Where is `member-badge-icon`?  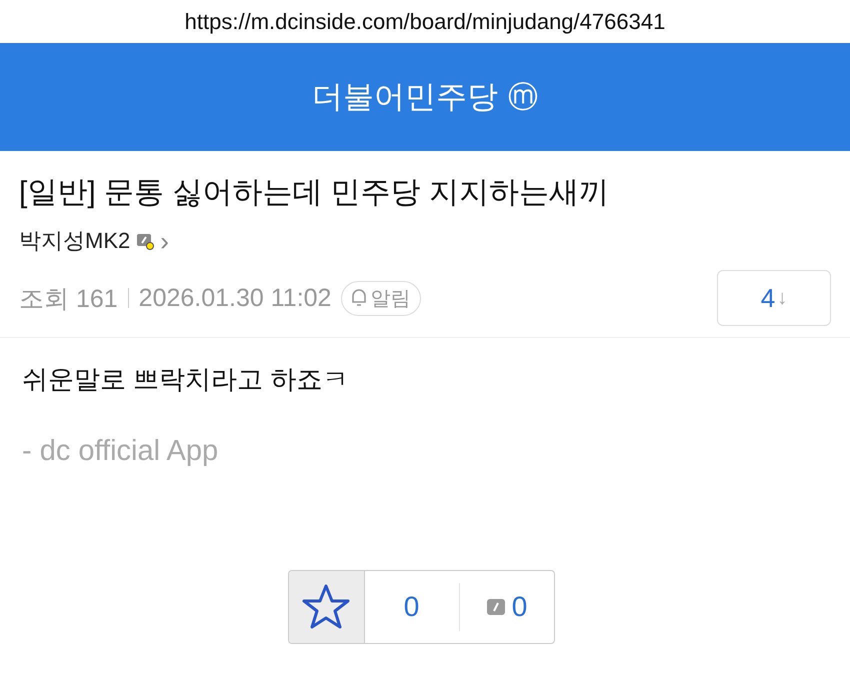
member-badge-icon is located at coordinates (145, 241).